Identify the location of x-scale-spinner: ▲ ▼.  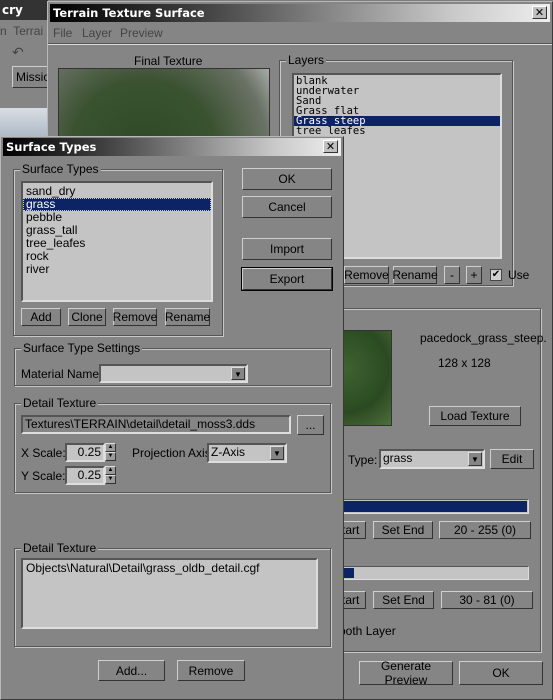
(110, 452).